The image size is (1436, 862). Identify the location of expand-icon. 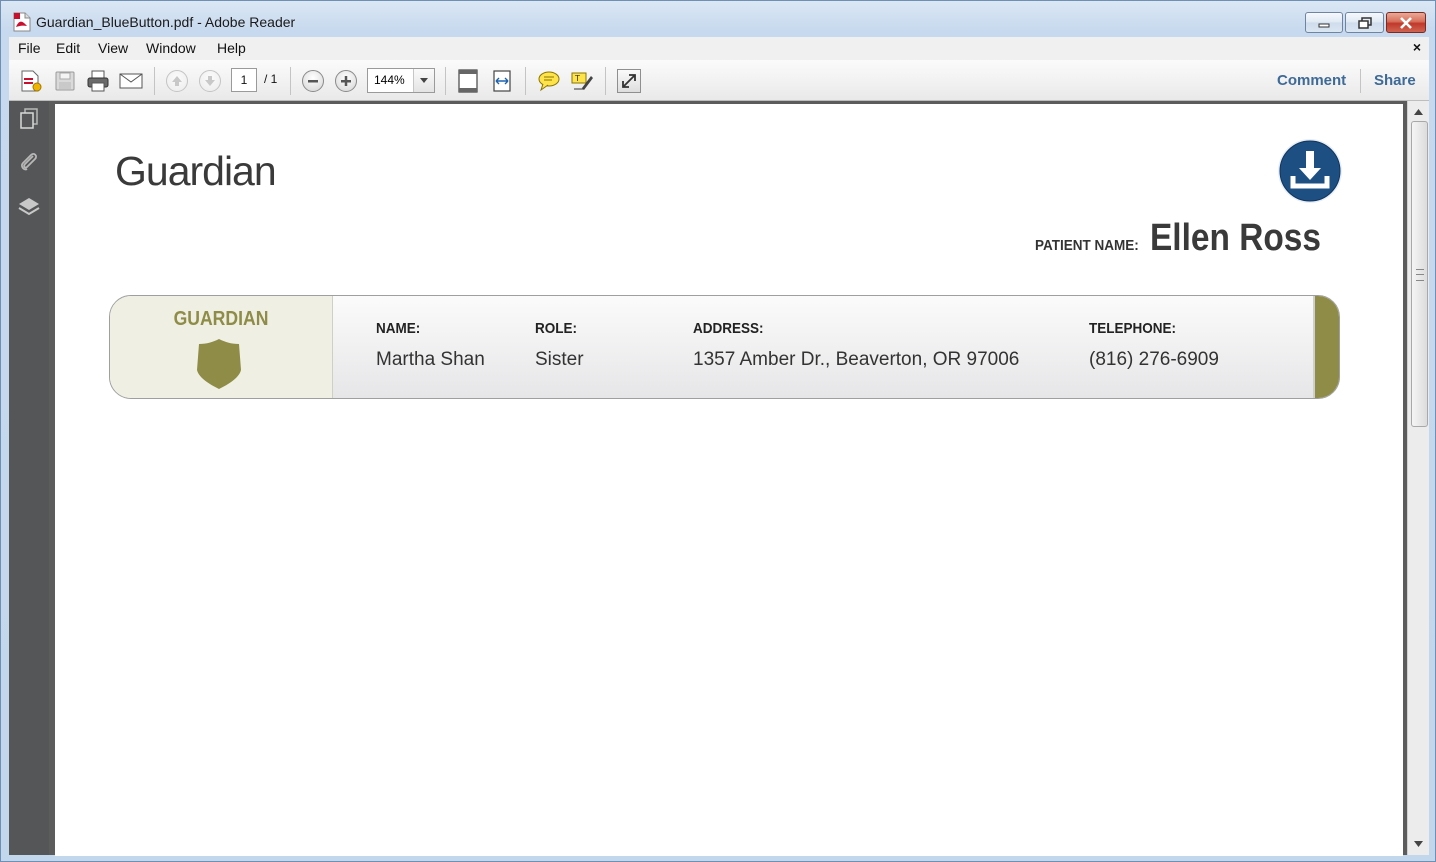
(629, 81).